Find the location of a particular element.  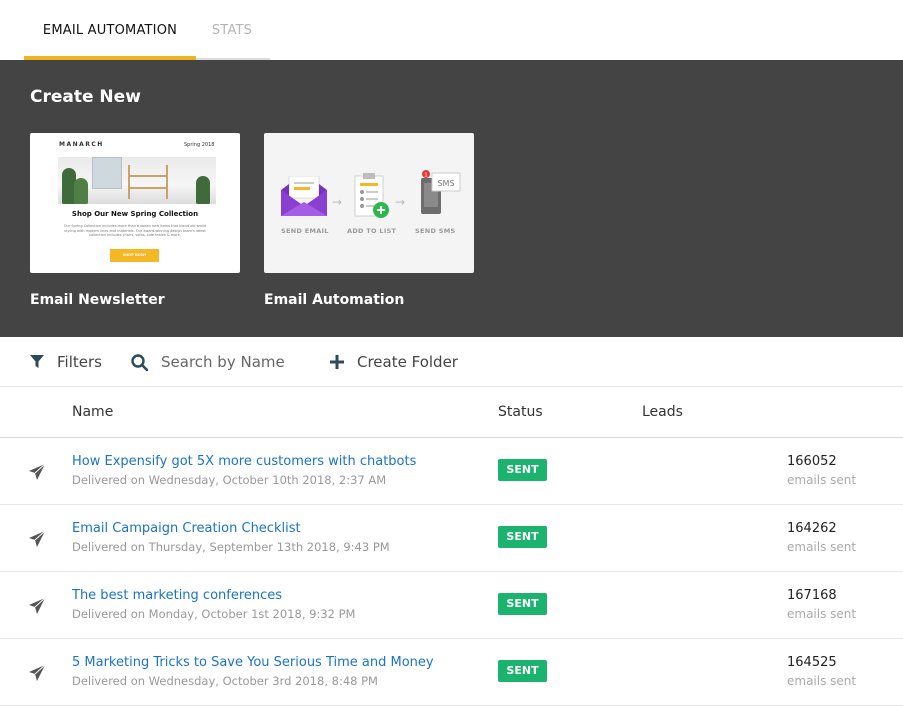

sms-bubble-text: SMS is located at coordinates (445, 183).